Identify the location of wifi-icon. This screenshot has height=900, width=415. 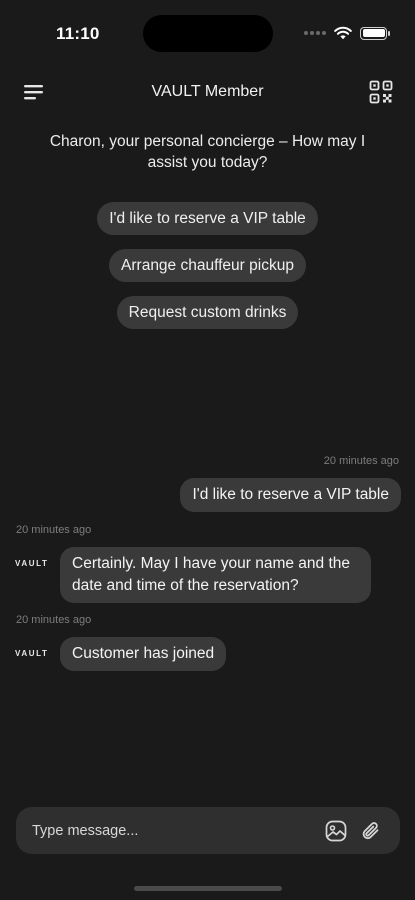
(343, 33).